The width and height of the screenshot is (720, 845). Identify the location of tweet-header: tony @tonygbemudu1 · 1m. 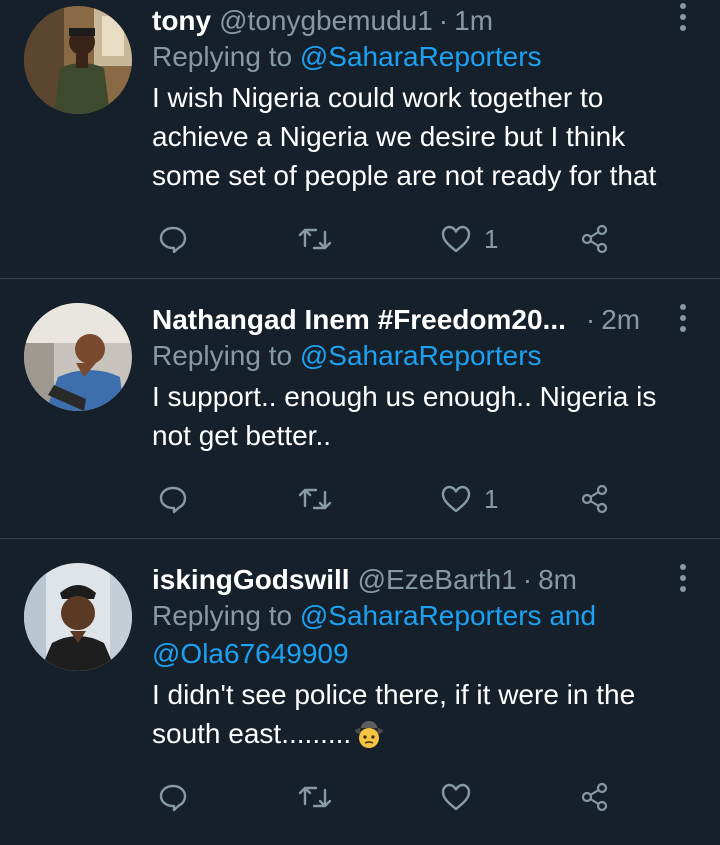
(424, 21).